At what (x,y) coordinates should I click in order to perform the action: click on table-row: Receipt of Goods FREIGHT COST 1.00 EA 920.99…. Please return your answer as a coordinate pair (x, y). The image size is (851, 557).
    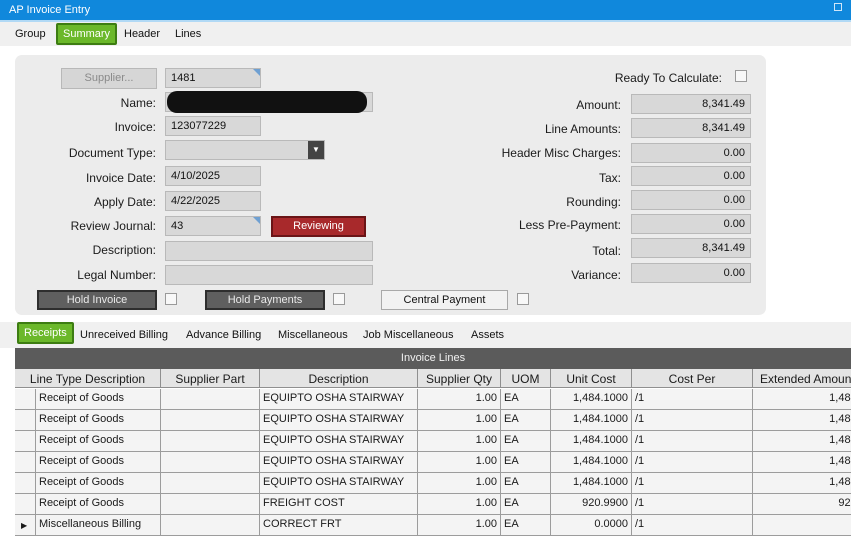
    Looking at the image, I should click on (433, 504).